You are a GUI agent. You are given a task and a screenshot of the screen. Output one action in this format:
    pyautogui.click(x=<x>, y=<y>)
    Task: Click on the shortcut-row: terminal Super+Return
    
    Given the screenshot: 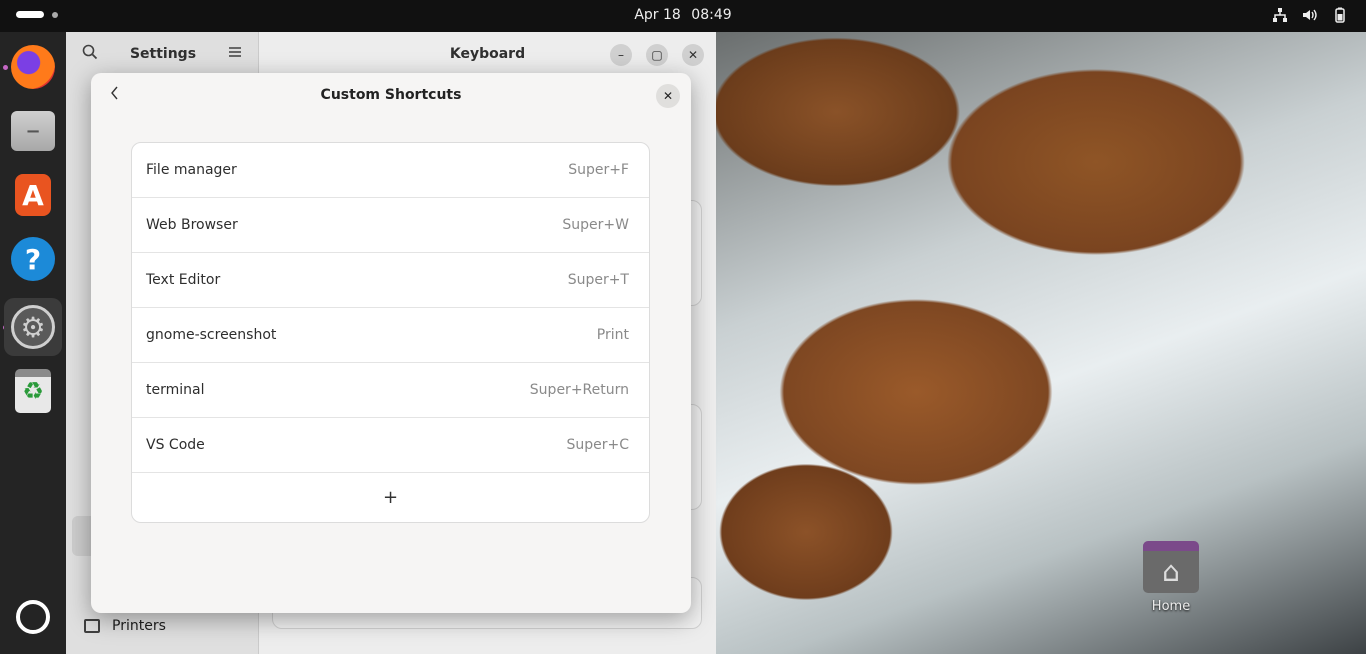 What is the action you would take?
    pyautogui.click(x=390, y=390)
    